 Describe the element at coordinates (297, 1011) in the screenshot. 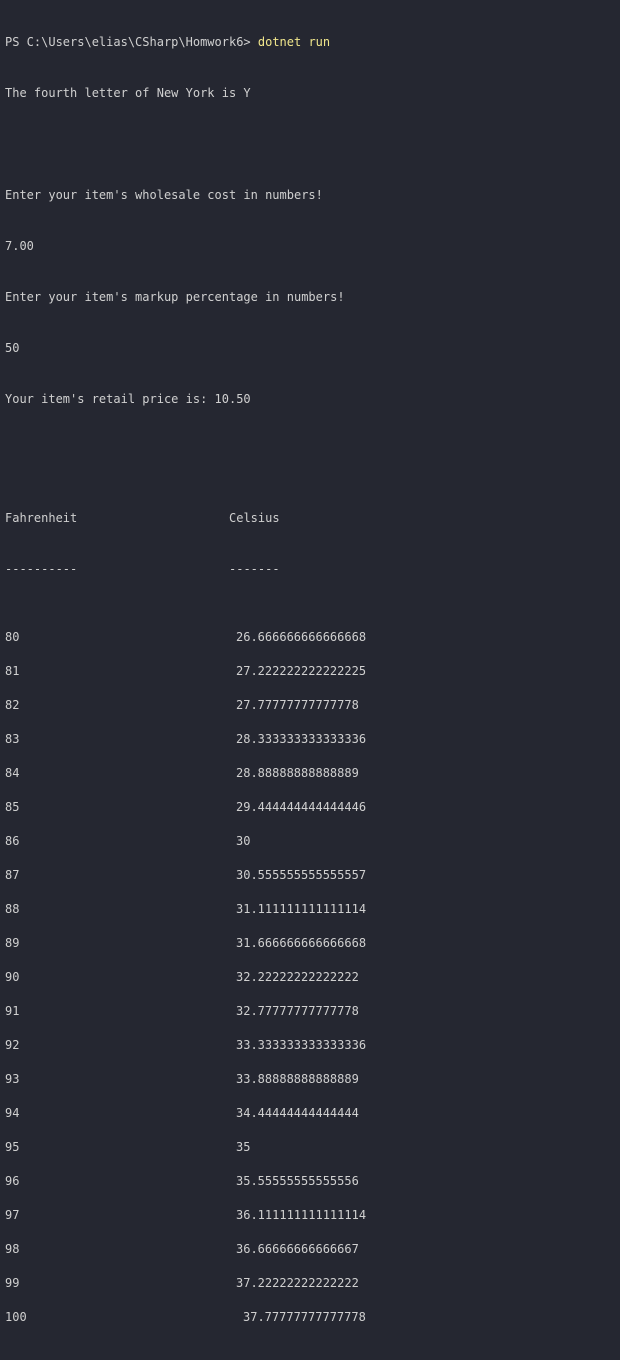

I see `celsius-value: 32.77777777777778` at that location.